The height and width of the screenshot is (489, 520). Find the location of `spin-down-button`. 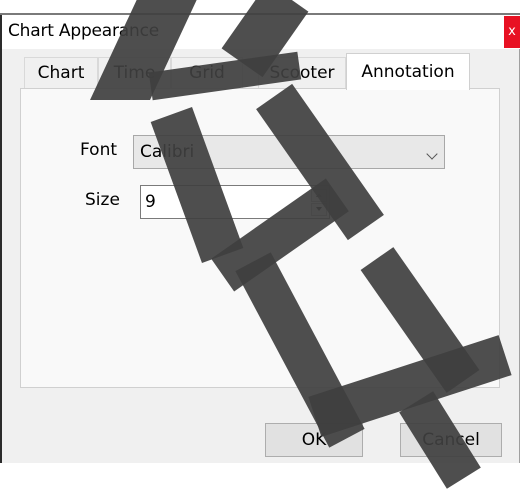

spin-down-button is located at coordinates (319, 209).